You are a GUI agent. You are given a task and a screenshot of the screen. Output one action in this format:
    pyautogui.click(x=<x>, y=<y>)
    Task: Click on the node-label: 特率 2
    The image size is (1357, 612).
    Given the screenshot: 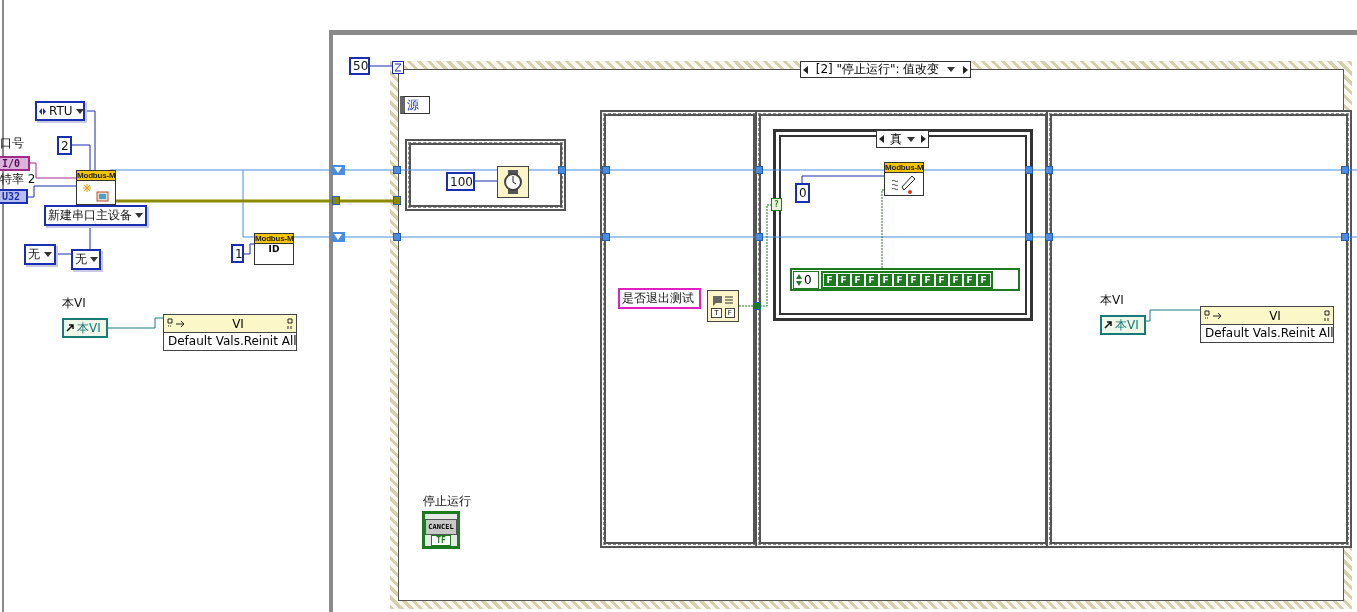 What is the action you would take?
    pyautogui.click(x=18, y=179)
    